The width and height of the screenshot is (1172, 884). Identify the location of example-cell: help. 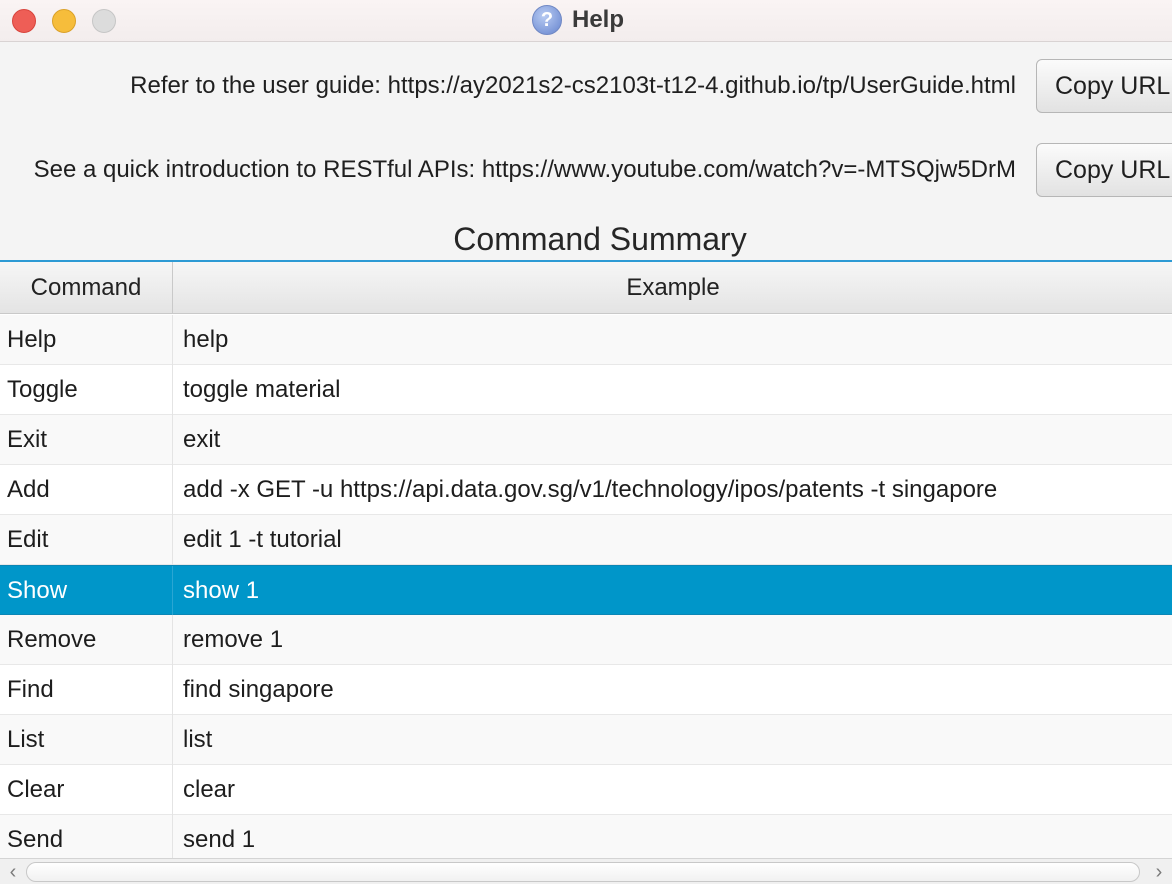
(206, 339).